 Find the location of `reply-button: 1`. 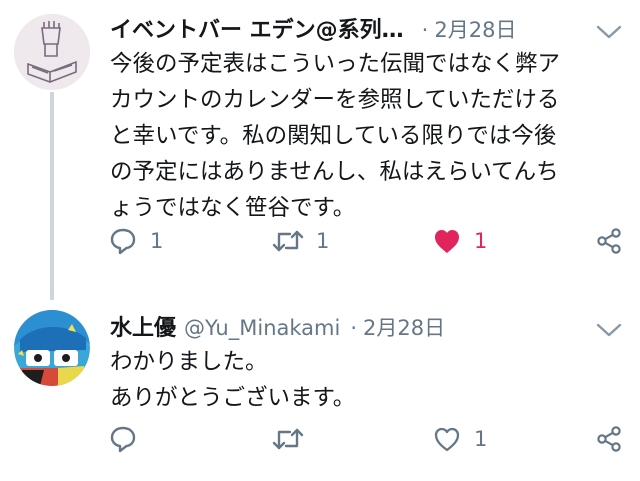

reply-button: 1 is located at coordinates (135, 241).